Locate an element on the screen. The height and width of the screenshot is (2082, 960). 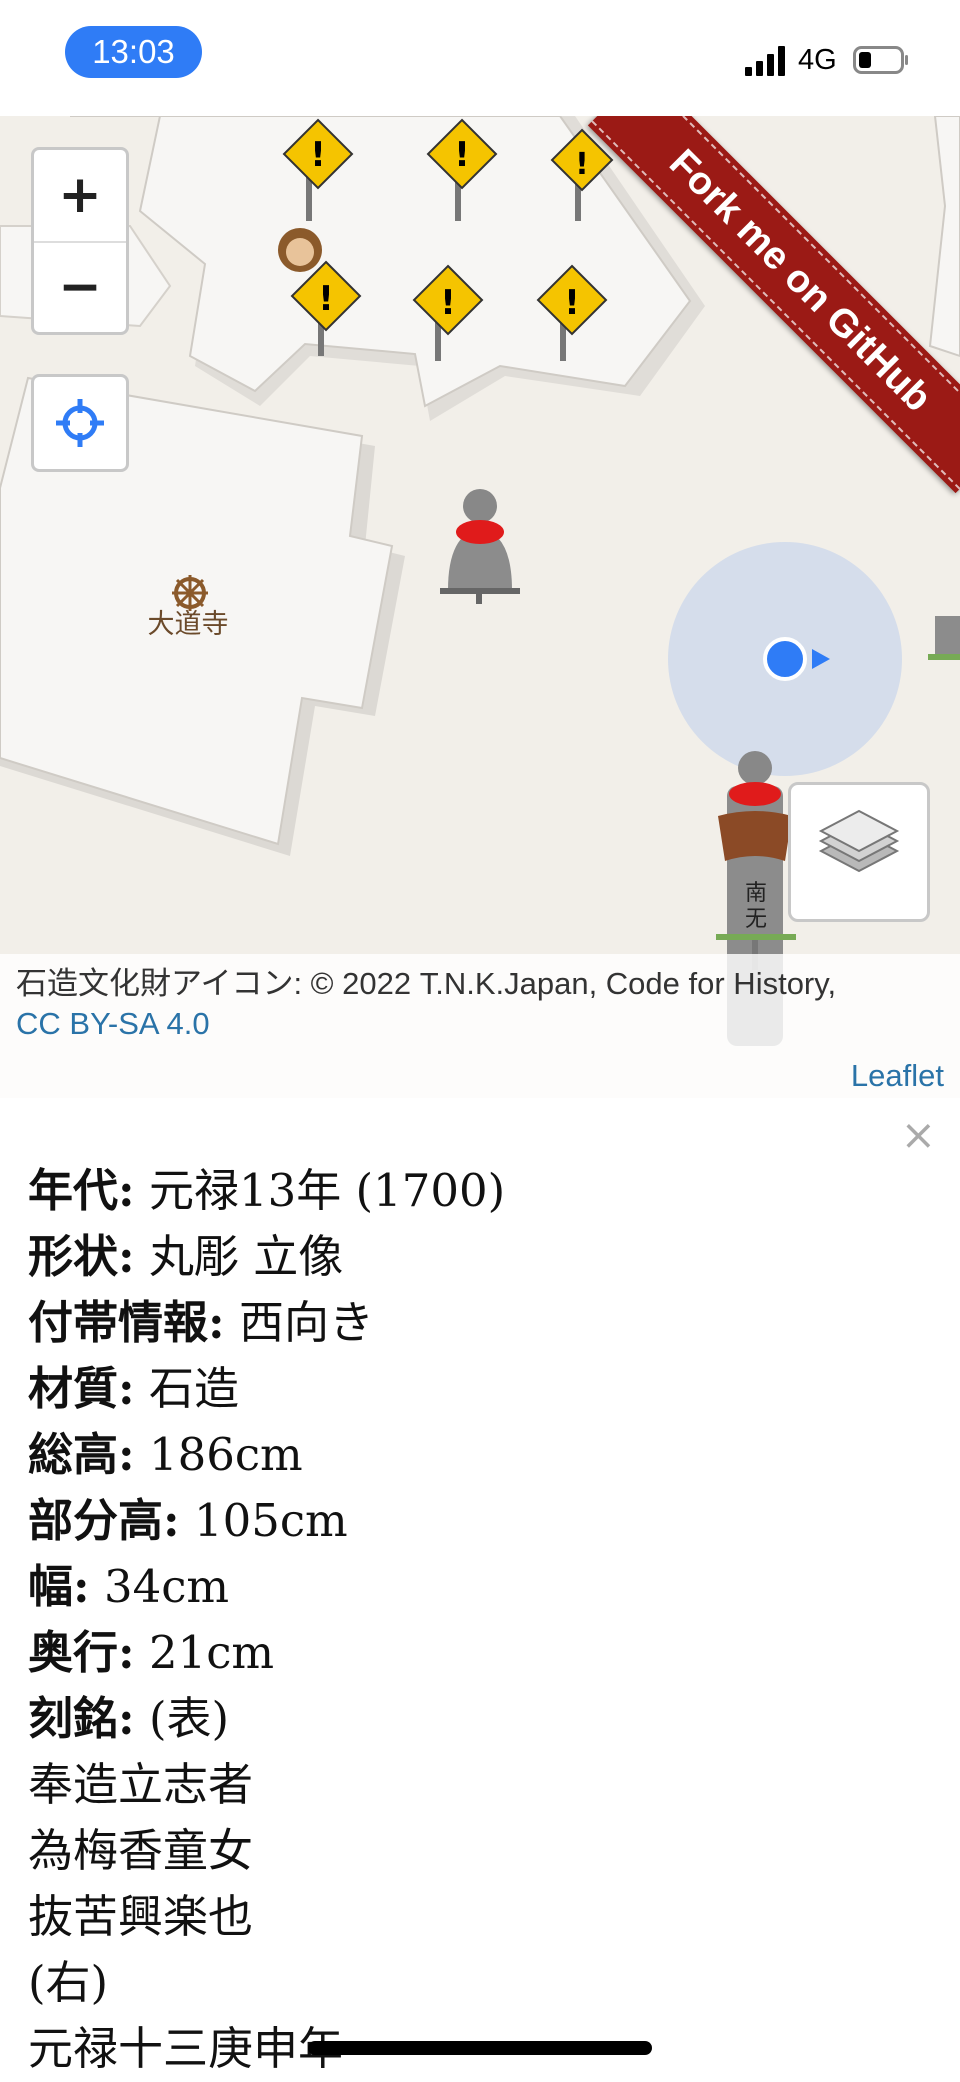
info-value: 元禄13年 (1700) is located at coordinates (327, 1190).